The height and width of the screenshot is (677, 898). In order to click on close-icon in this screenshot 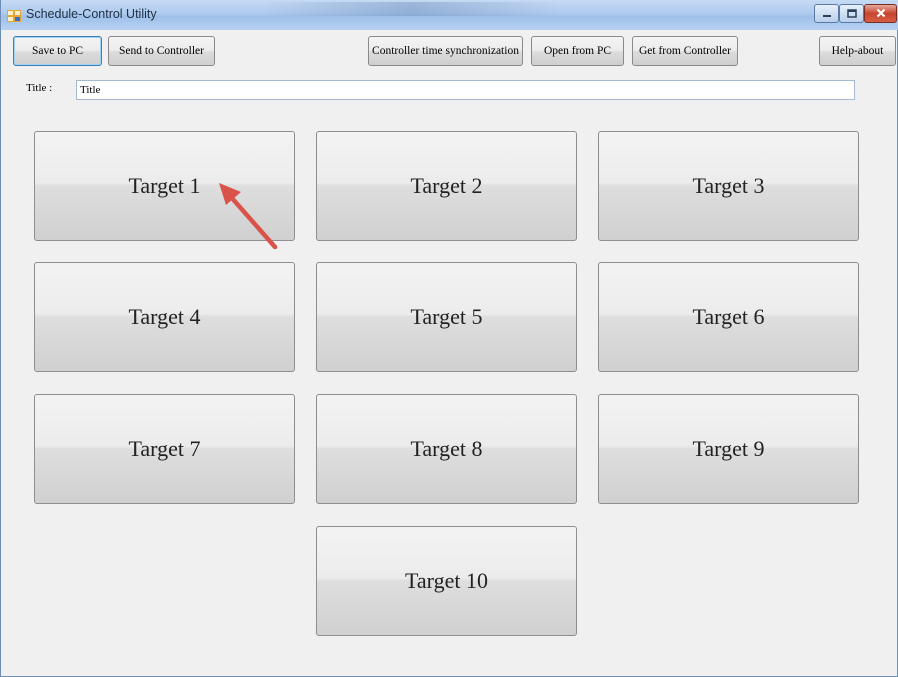, I will do `click(881, 14)`.